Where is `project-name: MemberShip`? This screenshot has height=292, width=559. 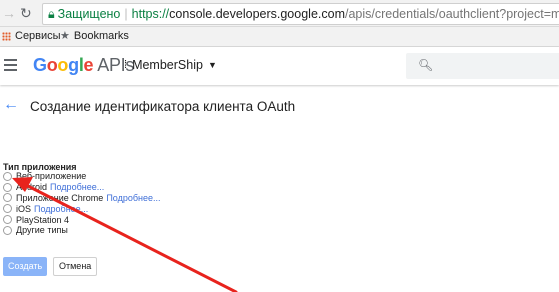
project-name: MemberShip is located at coordinates (167, 65).